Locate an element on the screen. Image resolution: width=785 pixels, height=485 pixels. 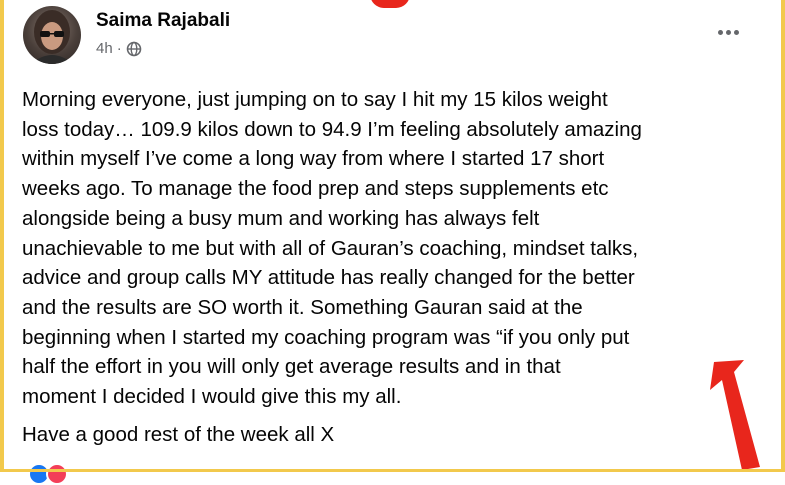
post-meta: 4h · is located at coordinates (119, 48).